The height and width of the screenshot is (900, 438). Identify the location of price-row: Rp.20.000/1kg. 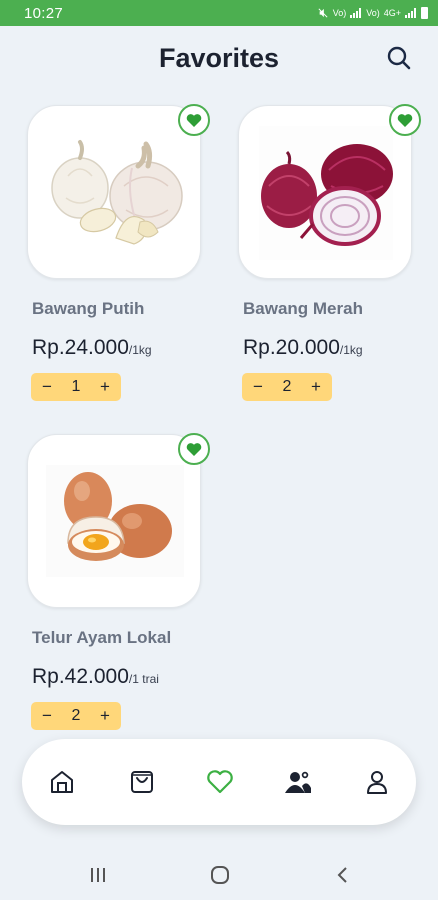
(303, 348).